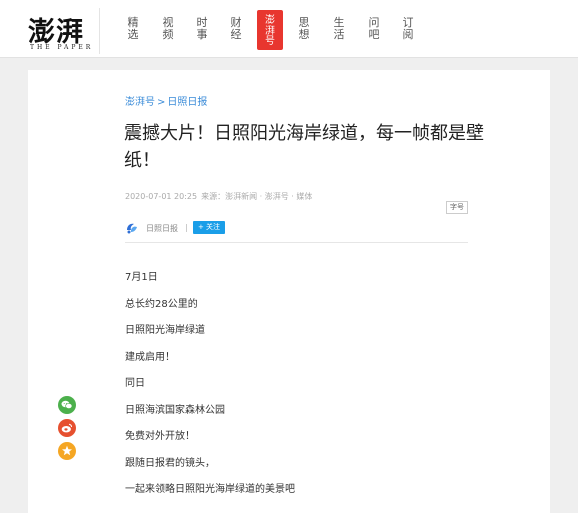 Image resolution: width=578 pixels, height=513 pixels. What do you see at coordinates (270, 30) in the screenshot?
I see `nav-item-pengpaihao: 澎 湃 号` at bounding box center [270, 30].